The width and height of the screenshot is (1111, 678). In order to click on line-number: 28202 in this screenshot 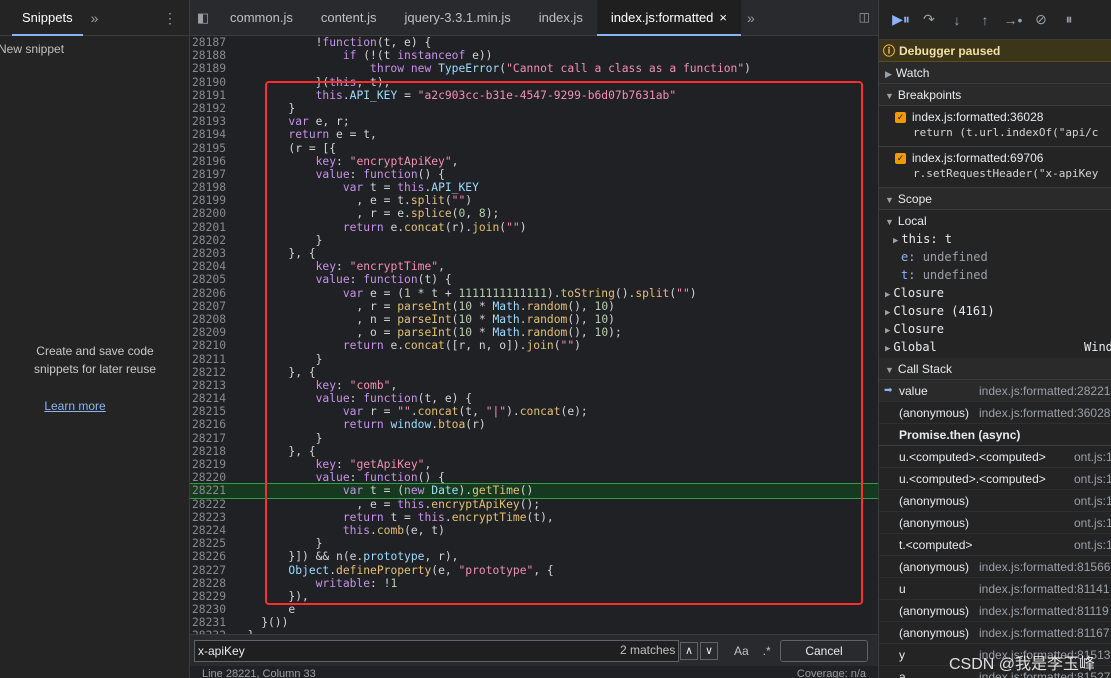, I will do `click(212, 240)`.